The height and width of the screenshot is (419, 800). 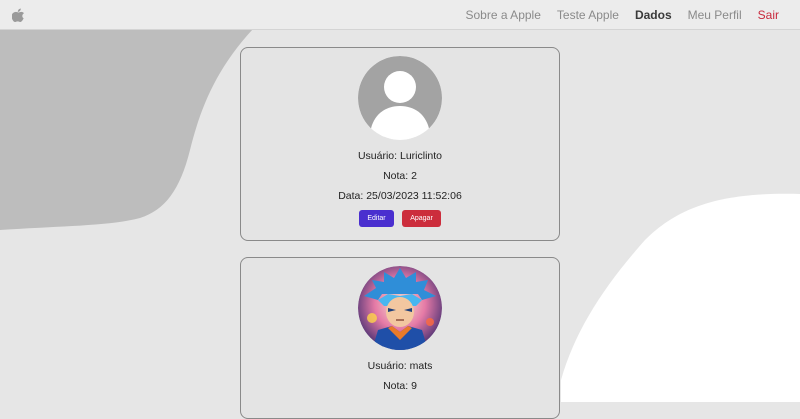 I want to click on card-username: Usuário: Luriclinto, so click(x=400, y=156).